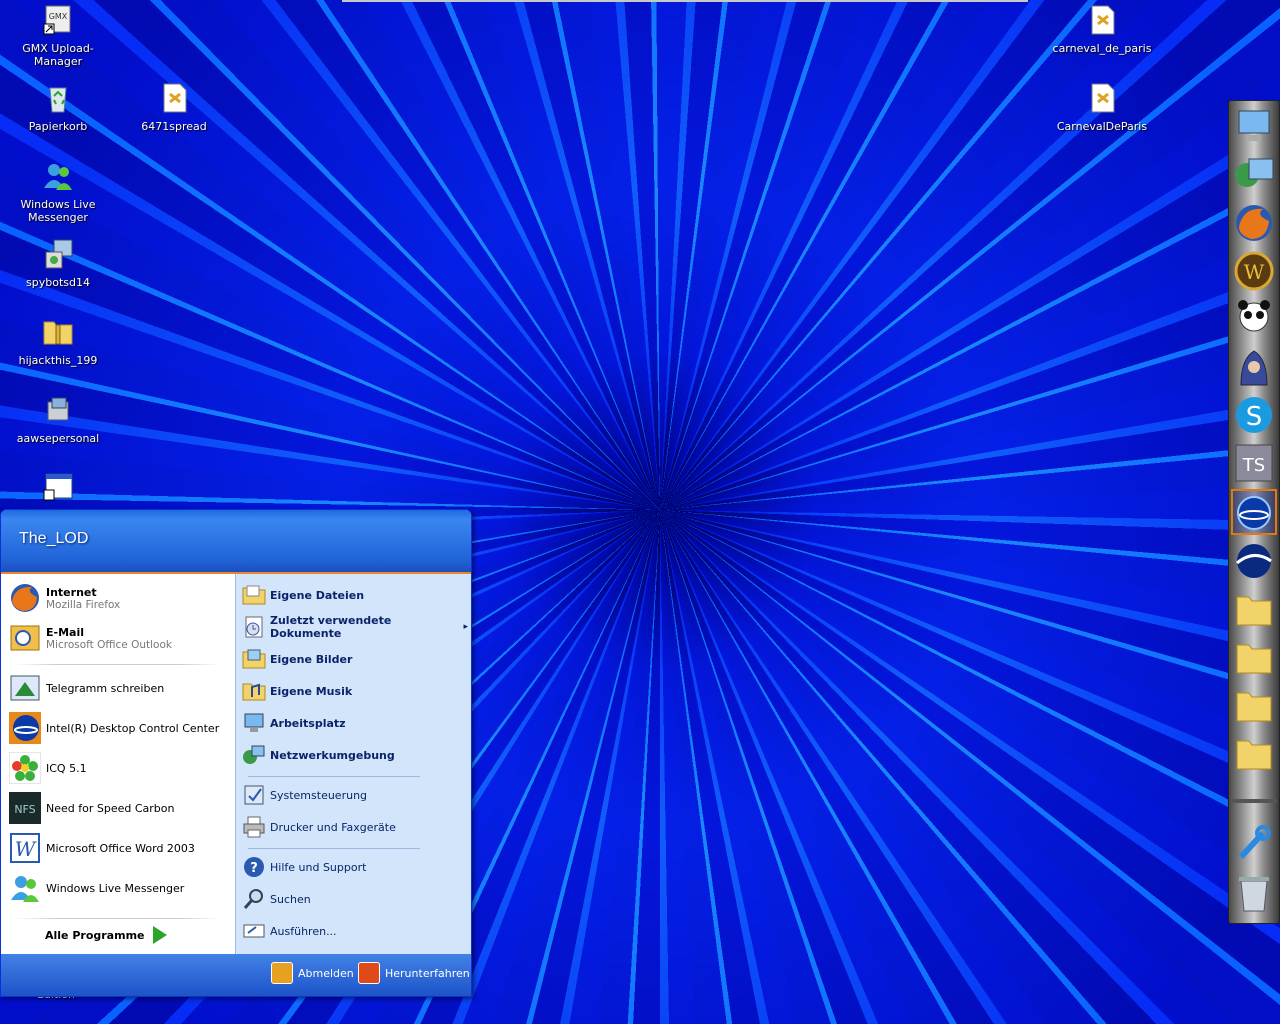  What do you see at coordinates (236, 975) in the screenshot?
I see `start-menu-footer: Abmelden Herunterfahren` at bounding box center [236, 975].